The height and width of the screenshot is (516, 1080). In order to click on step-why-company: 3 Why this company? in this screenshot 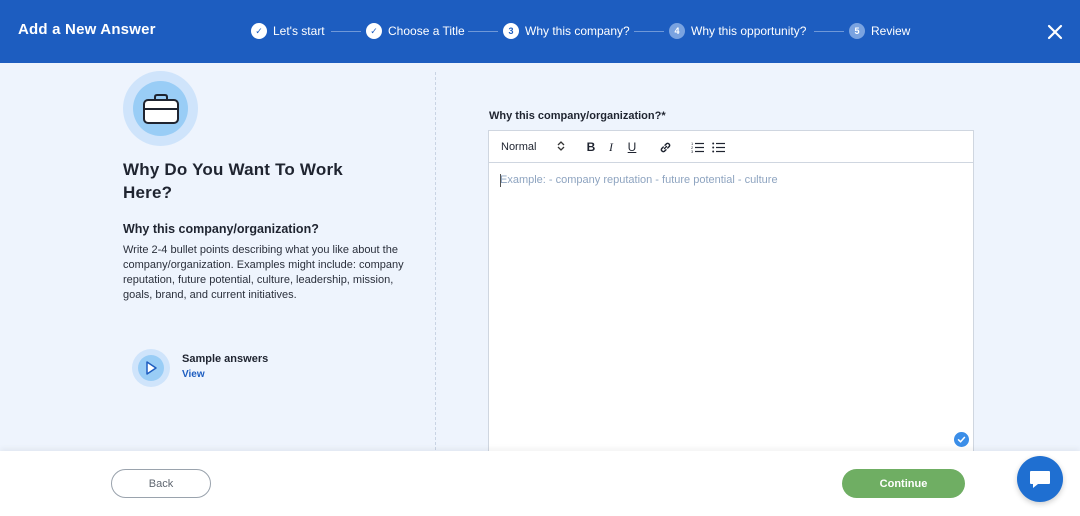, I will do `click(566, 31)`.